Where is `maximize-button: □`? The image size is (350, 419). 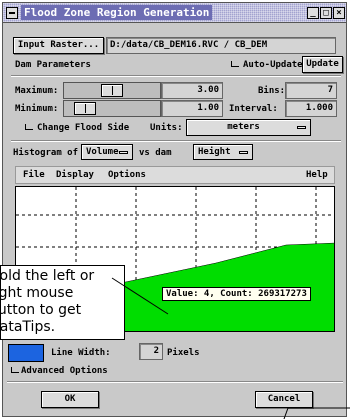 maximize-button: □ is located at coordinates (326, 13).